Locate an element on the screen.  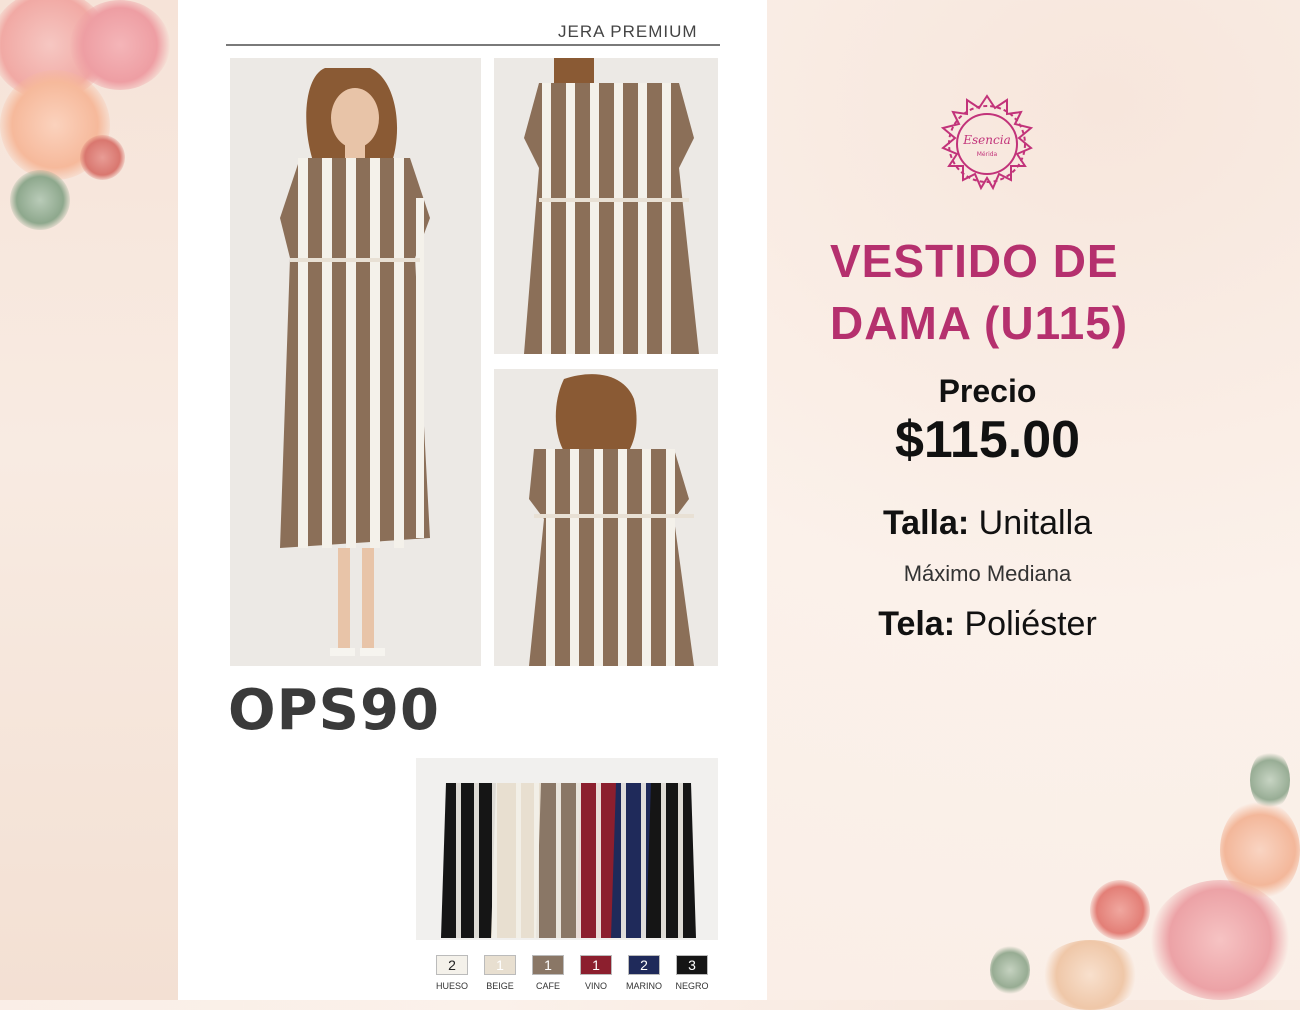
color-swatch: 1 BEIGE is located at coordinates (500, 973).